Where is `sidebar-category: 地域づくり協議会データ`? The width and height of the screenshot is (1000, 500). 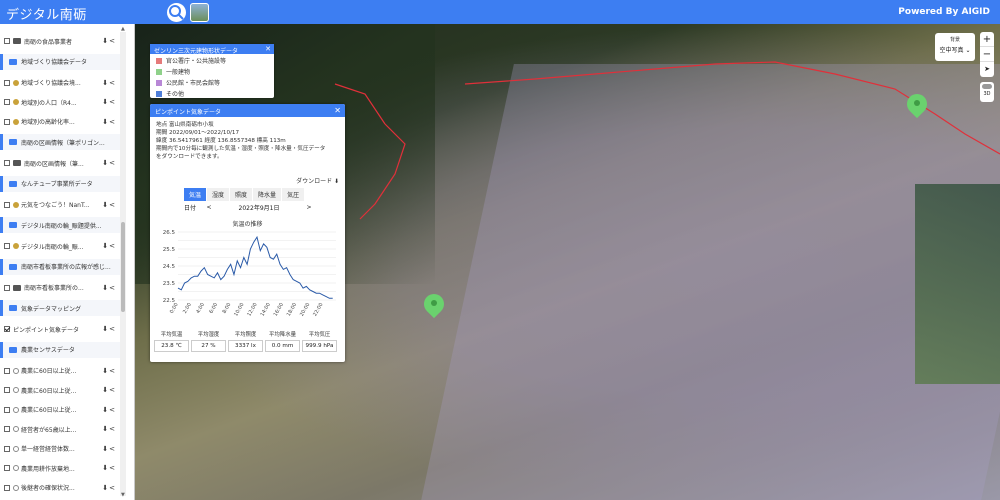 sidebar-category: 地域づくり協議会データ is located at coordinates (60, 61).